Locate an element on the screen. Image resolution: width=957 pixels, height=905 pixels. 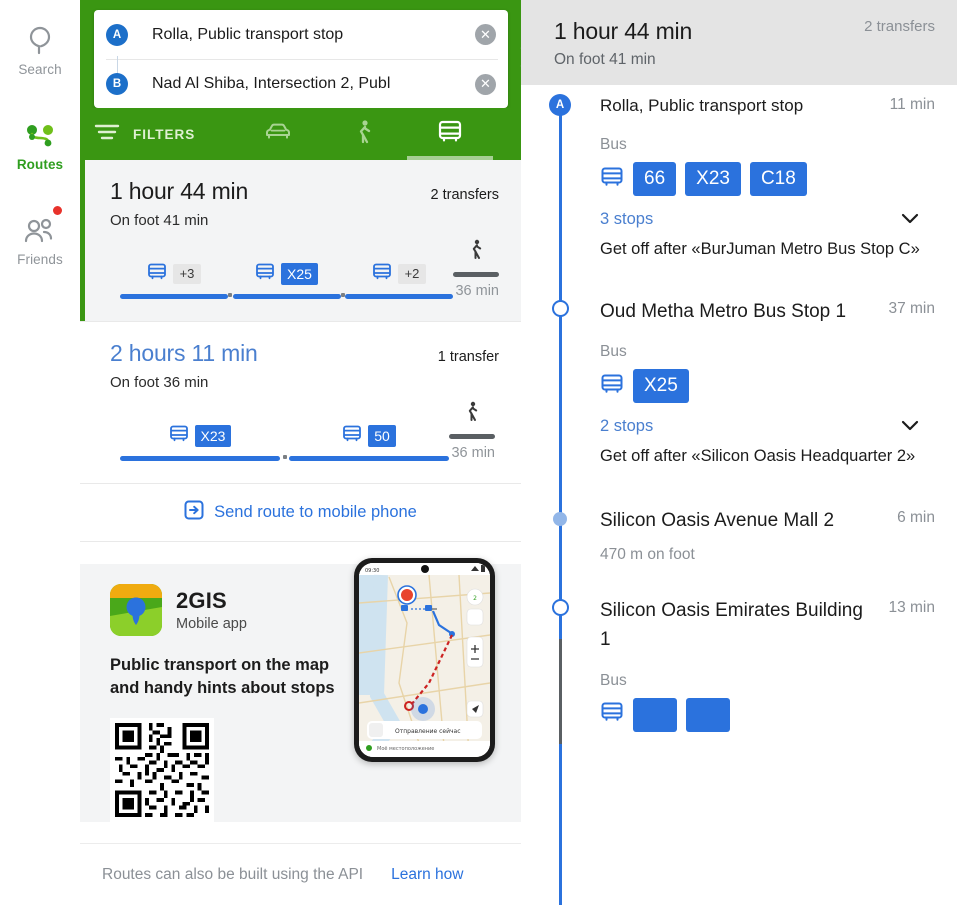
bus-numbers-row is located at coordinates (767, 714).